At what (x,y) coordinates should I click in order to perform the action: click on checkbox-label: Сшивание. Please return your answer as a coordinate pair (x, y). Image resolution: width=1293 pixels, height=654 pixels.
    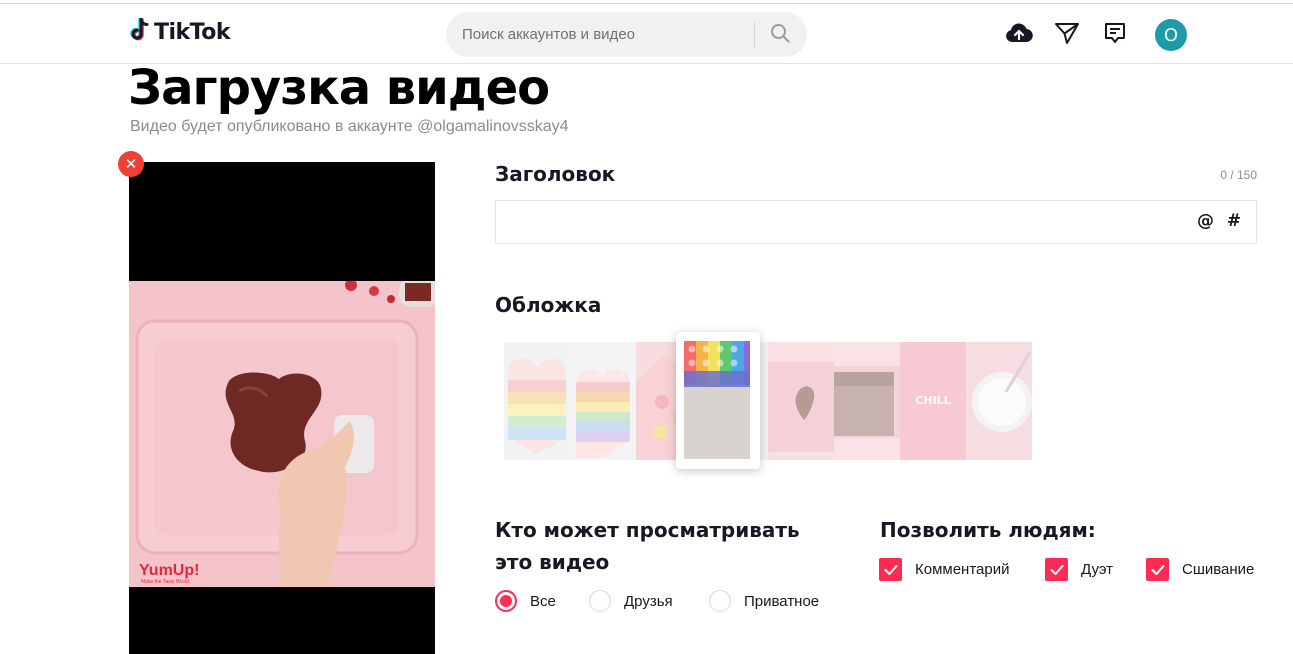
    Looking at the image, I should click on (1218, 569).